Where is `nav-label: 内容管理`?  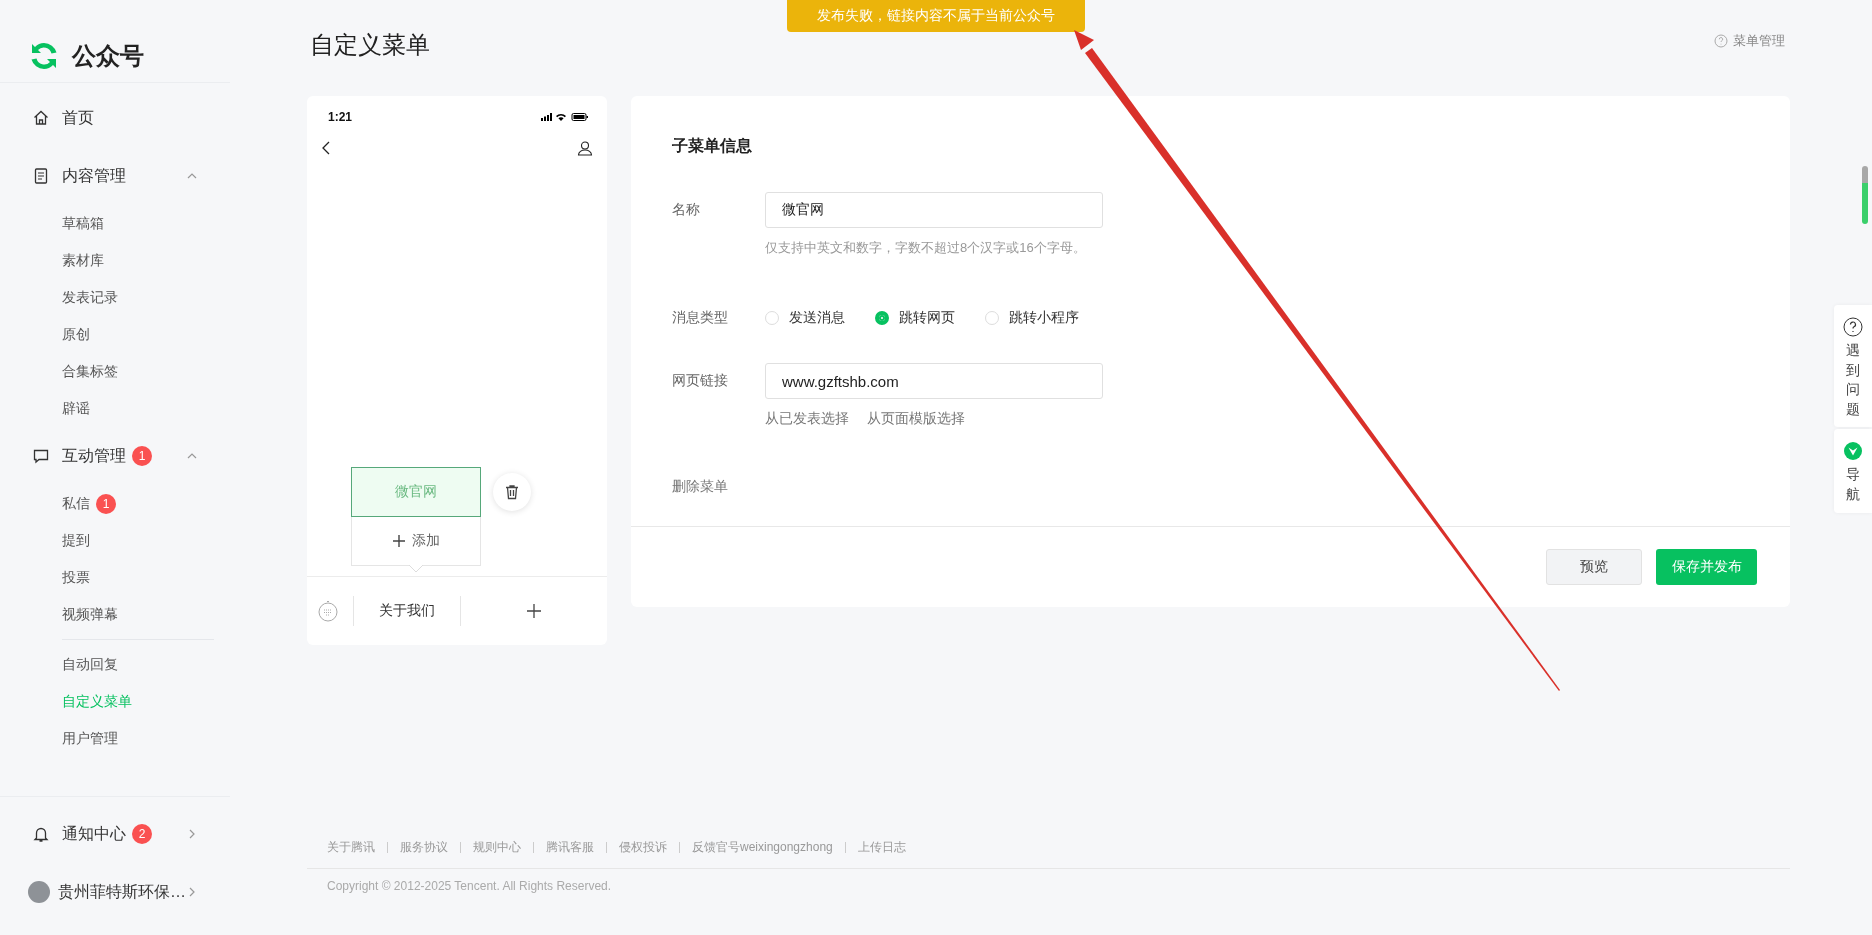
nav-label: 内容管理 is located at coordinates (94, 175).